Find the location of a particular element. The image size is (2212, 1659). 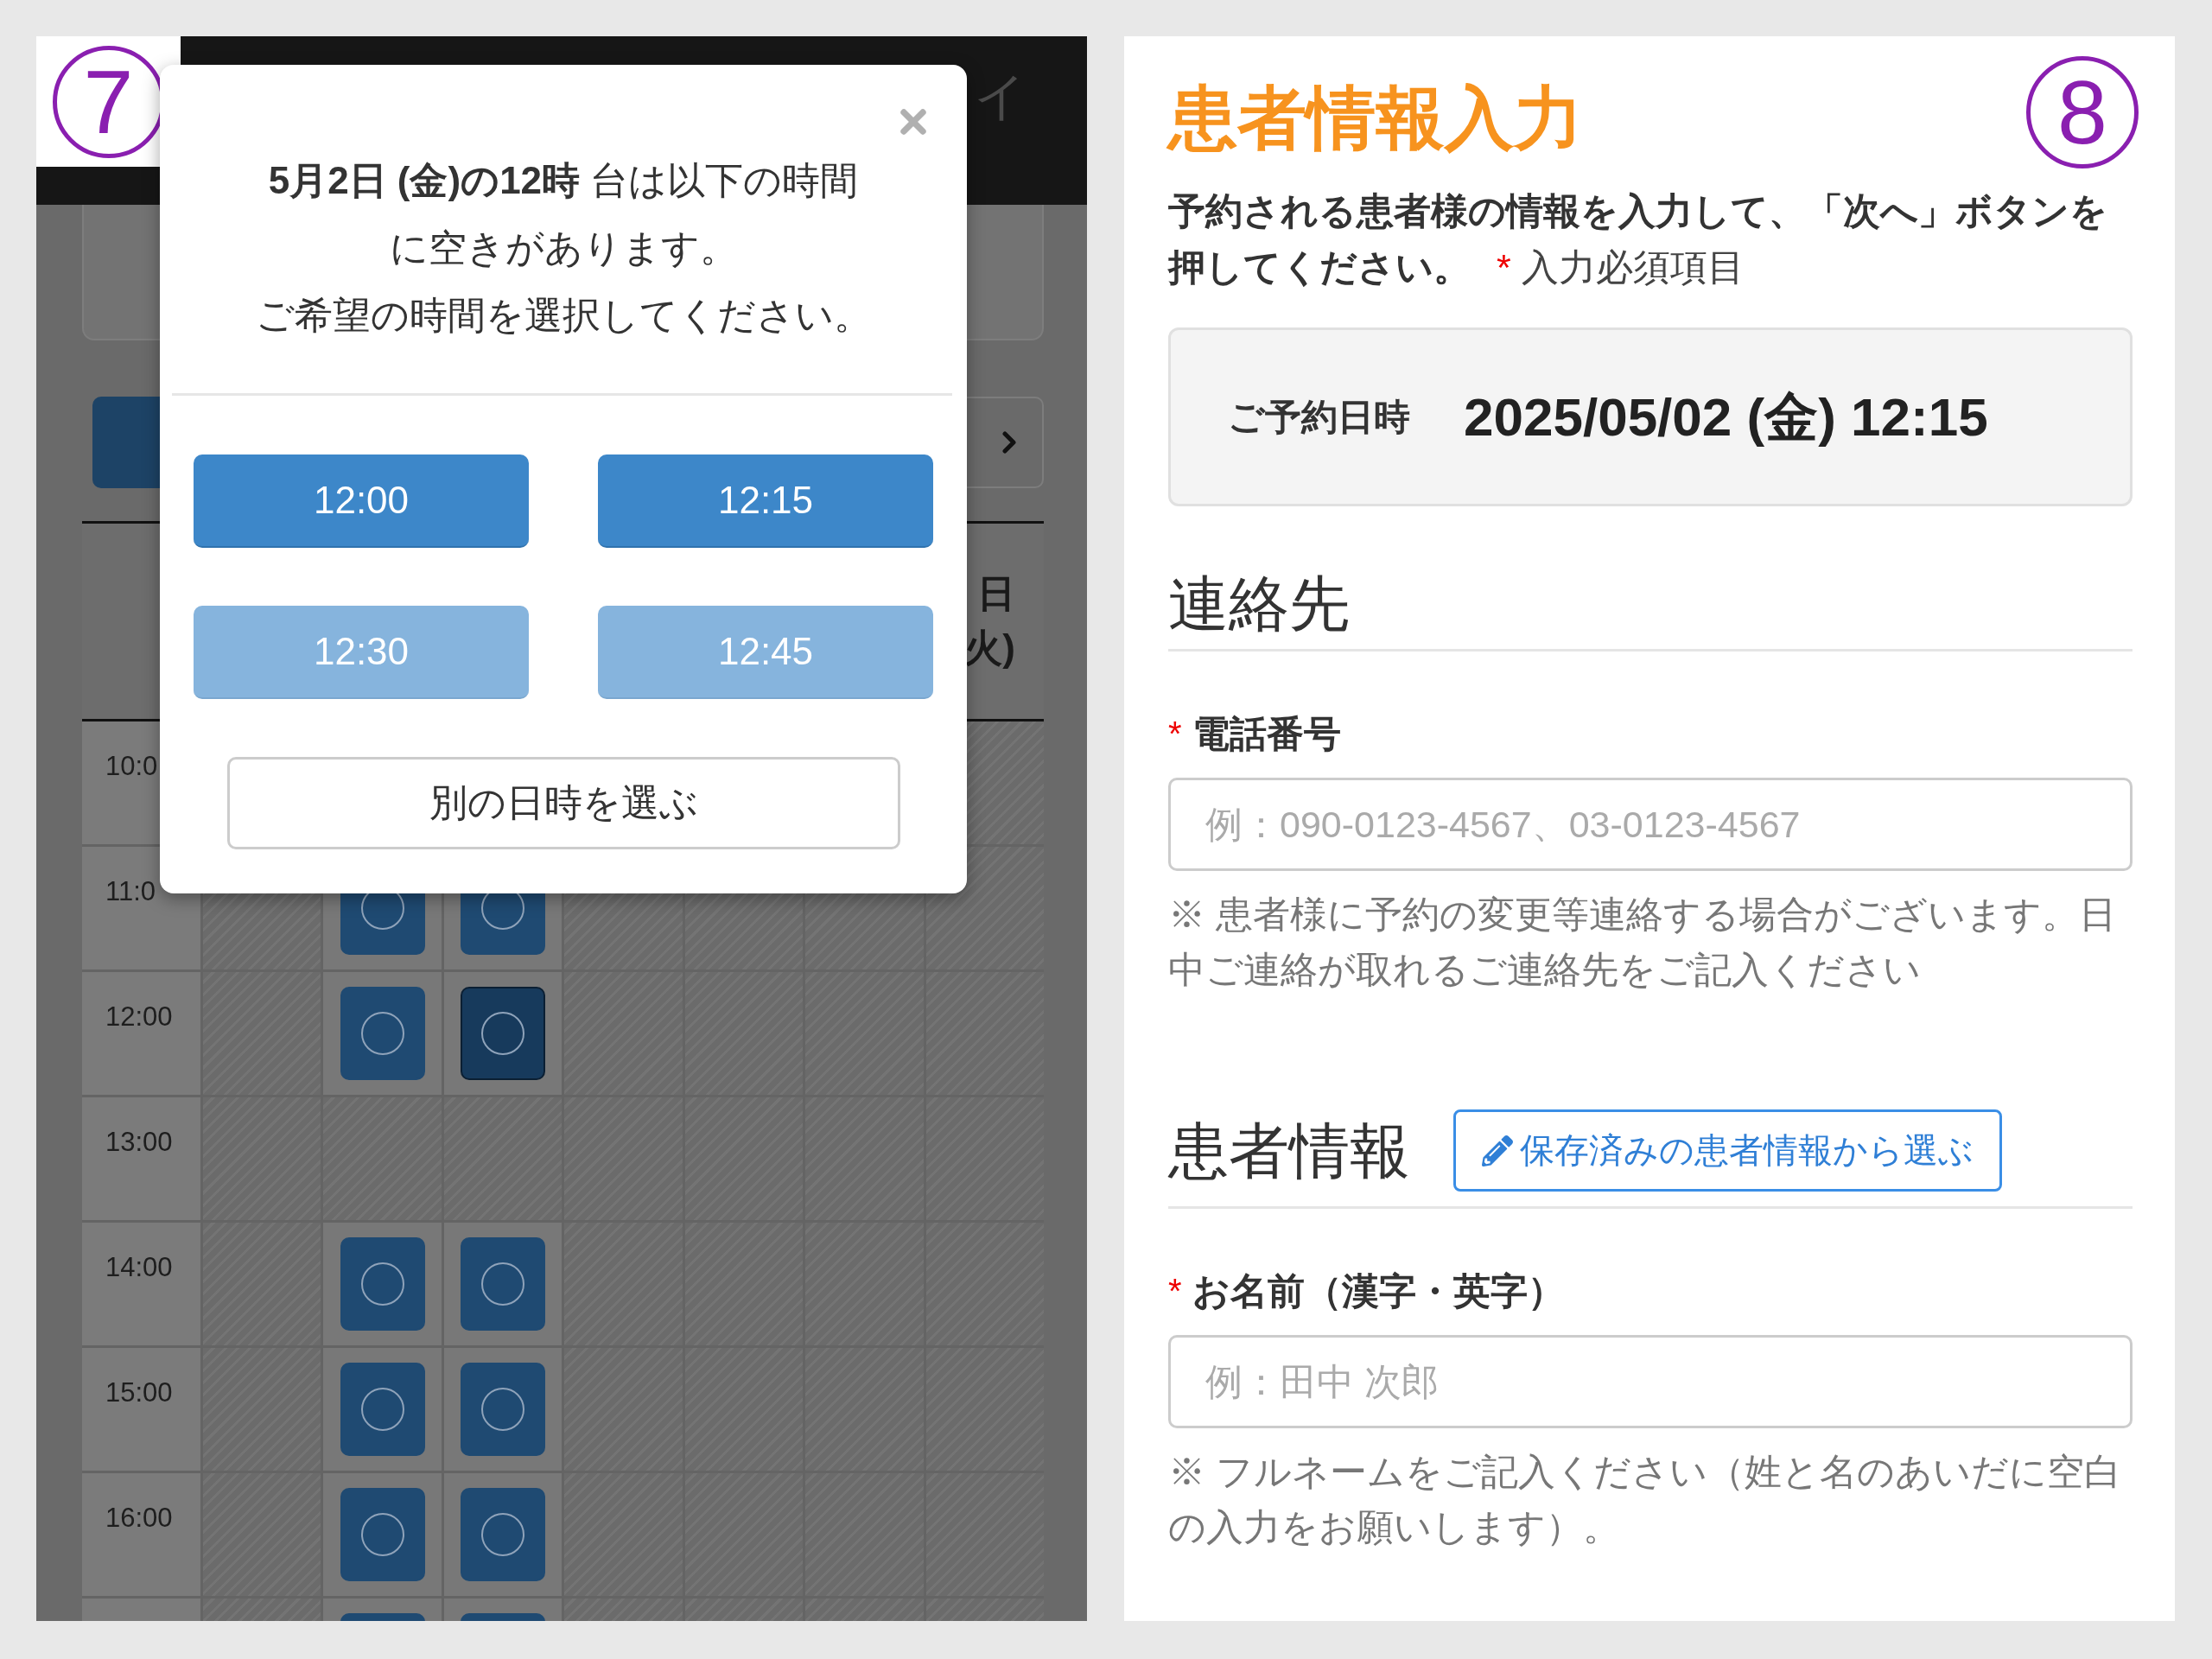

time-option-button: 12:15 is located at coordinates (765, 501).